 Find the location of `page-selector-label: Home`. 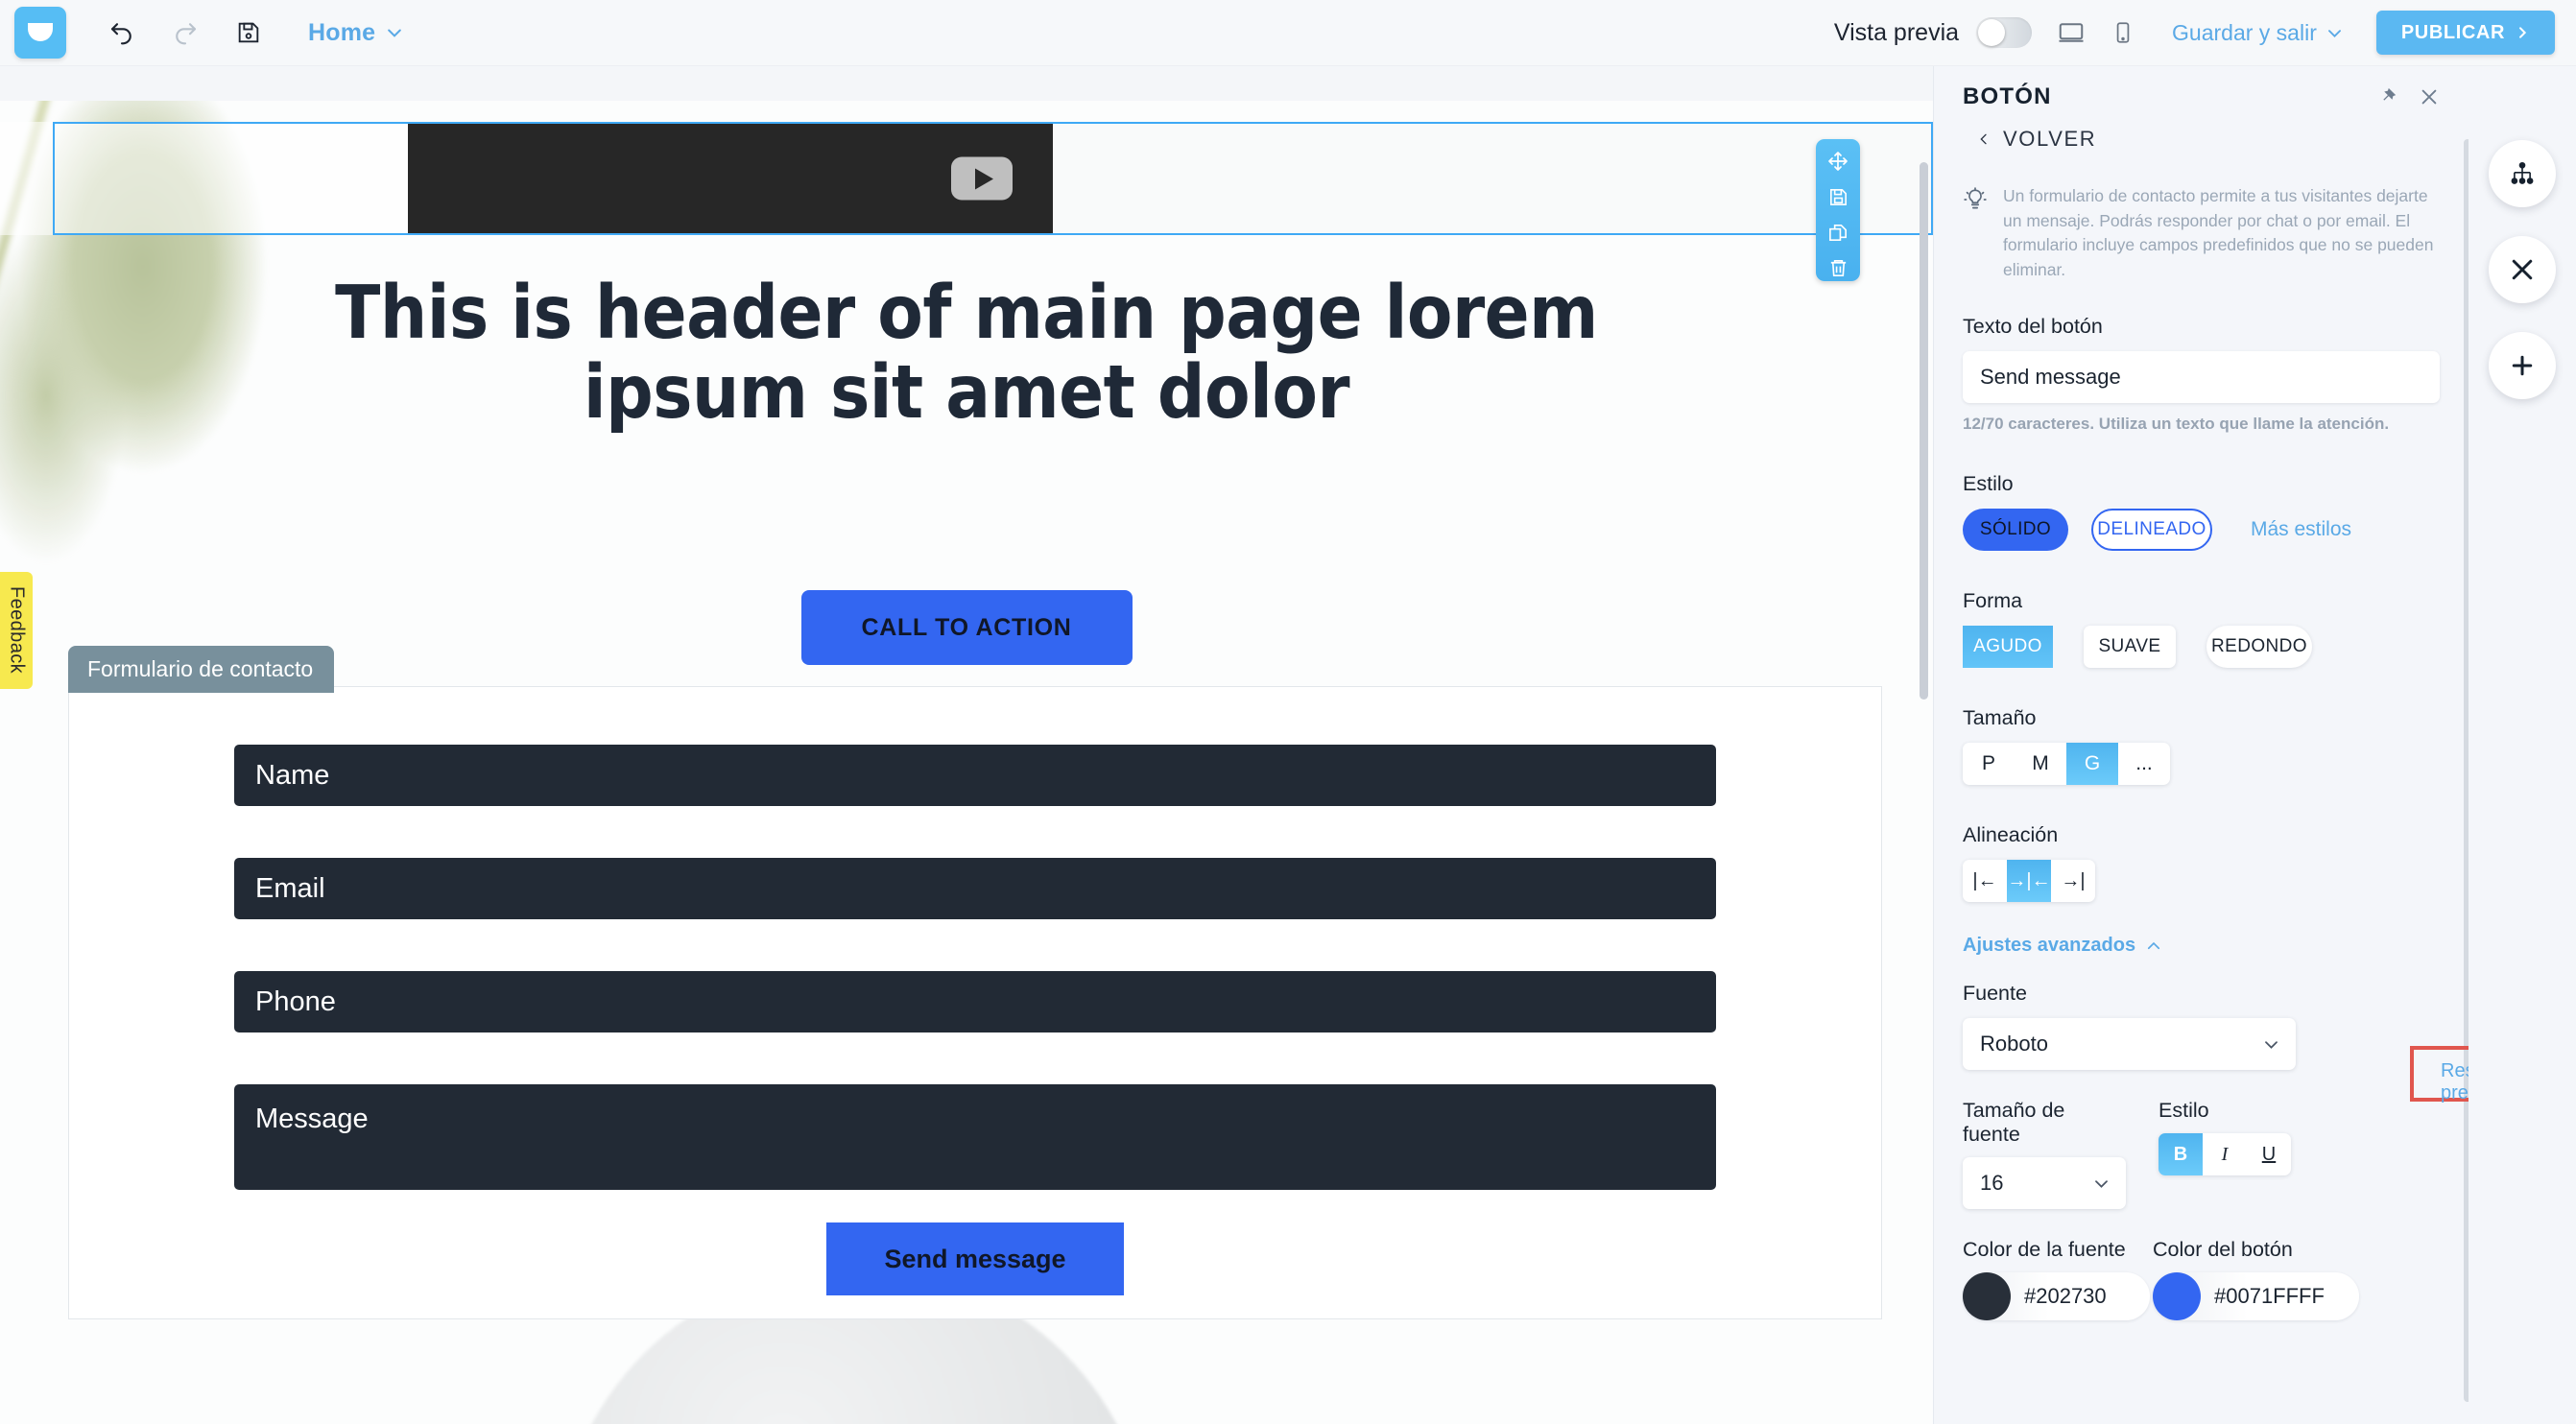

page-selector-label: Home is located at coordinates (342, 32).